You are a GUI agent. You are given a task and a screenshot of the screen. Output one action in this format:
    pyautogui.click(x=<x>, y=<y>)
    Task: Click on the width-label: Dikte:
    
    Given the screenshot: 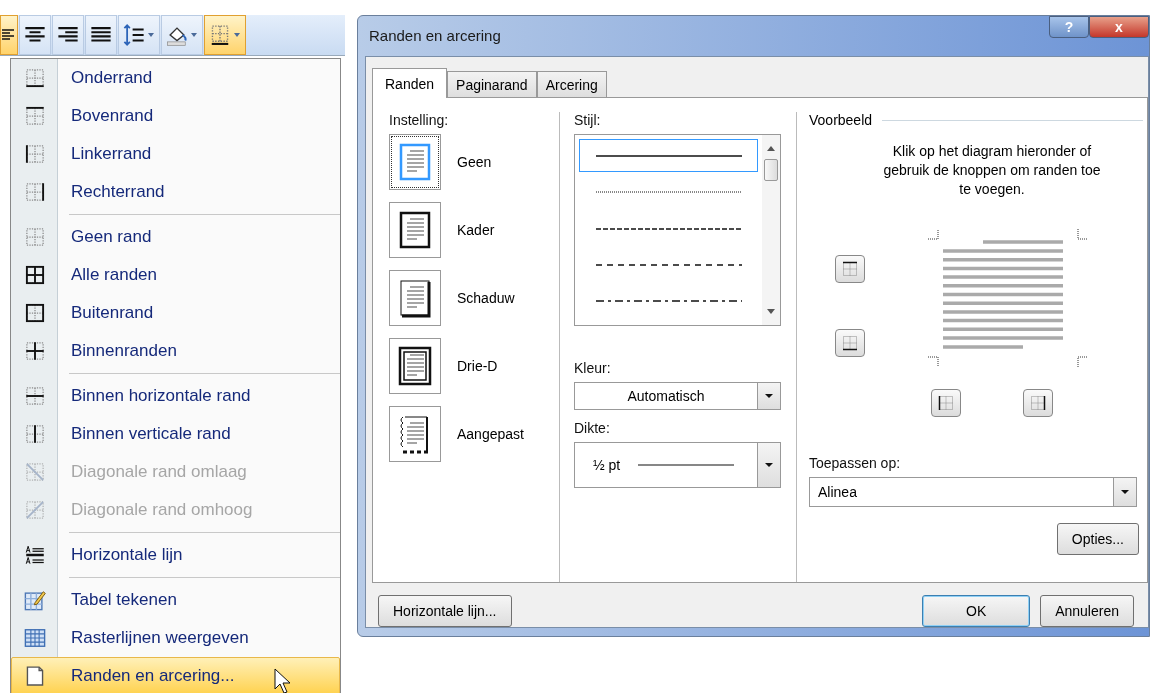 What is the action you would take?
    pyautogui.click(x=592, y=428)
    